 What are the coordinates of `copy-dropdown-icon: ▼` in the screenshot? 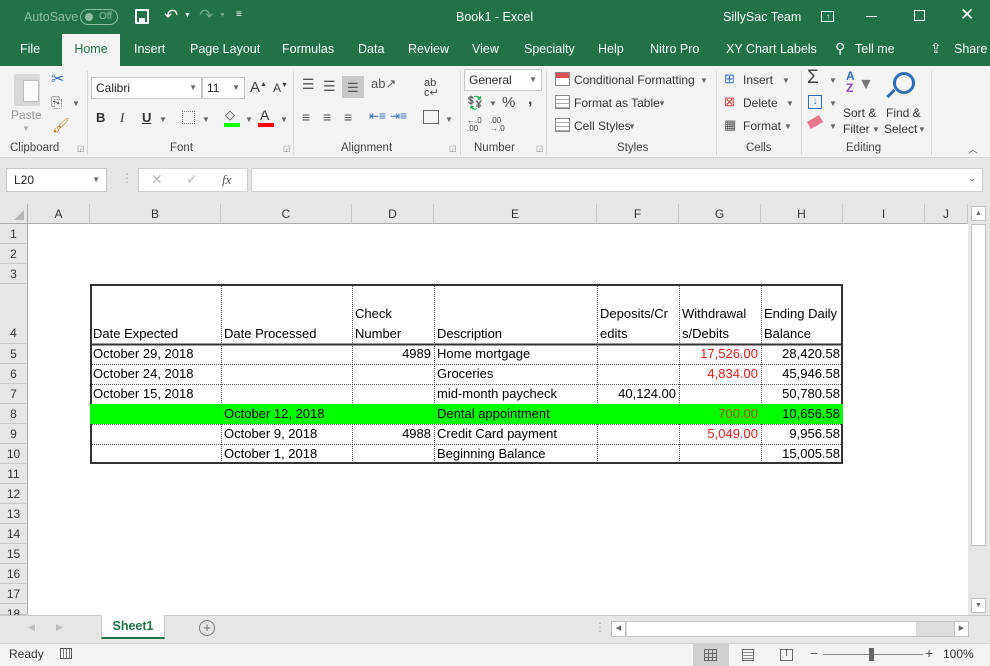 It's located at (76, 103).